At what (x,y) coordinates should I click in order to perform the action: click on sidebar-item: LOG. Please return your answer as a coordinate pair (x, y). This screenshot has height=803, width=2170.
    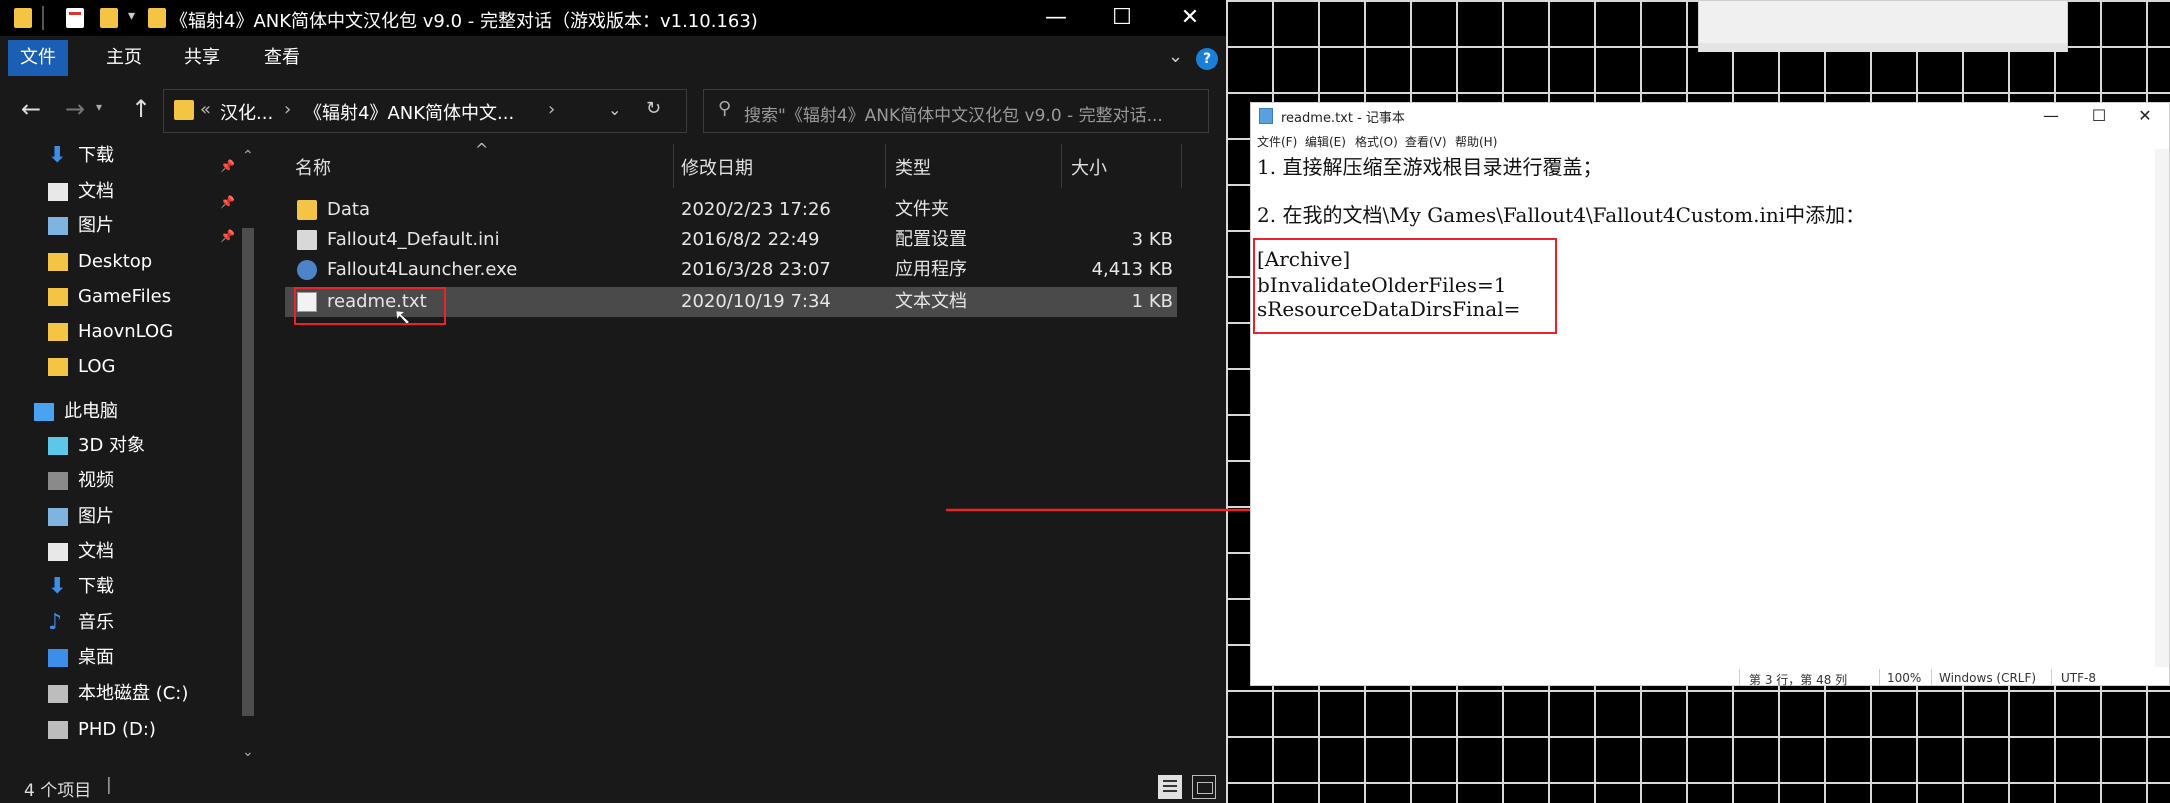
    Looking at the image, I should click on (158, 367).